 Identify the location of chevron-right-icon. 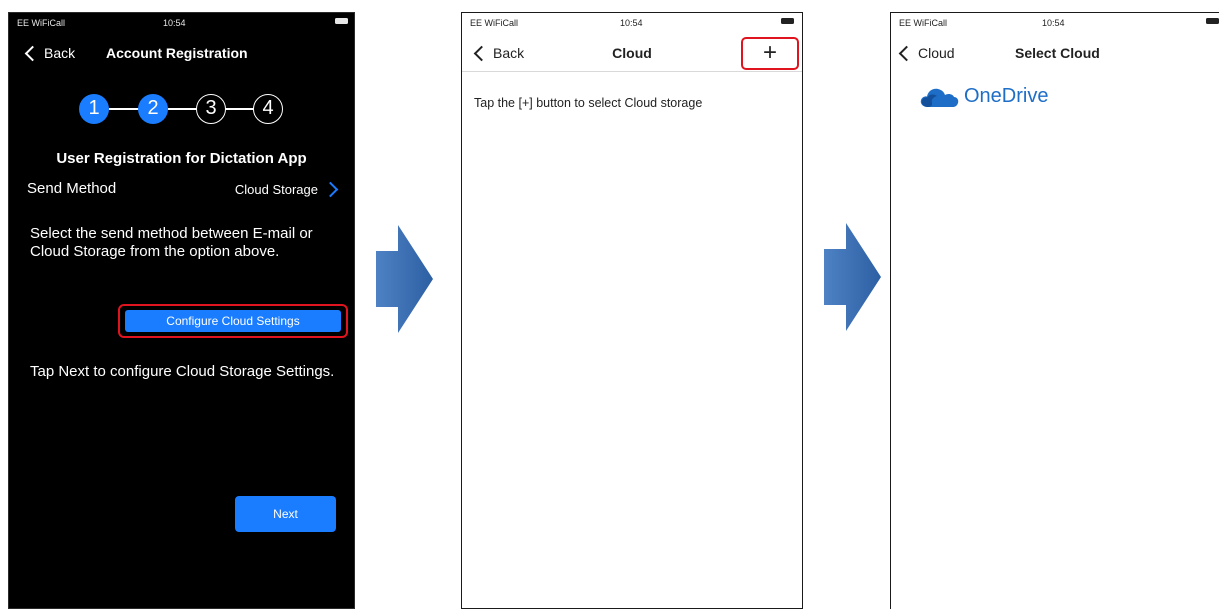
(330, 189).